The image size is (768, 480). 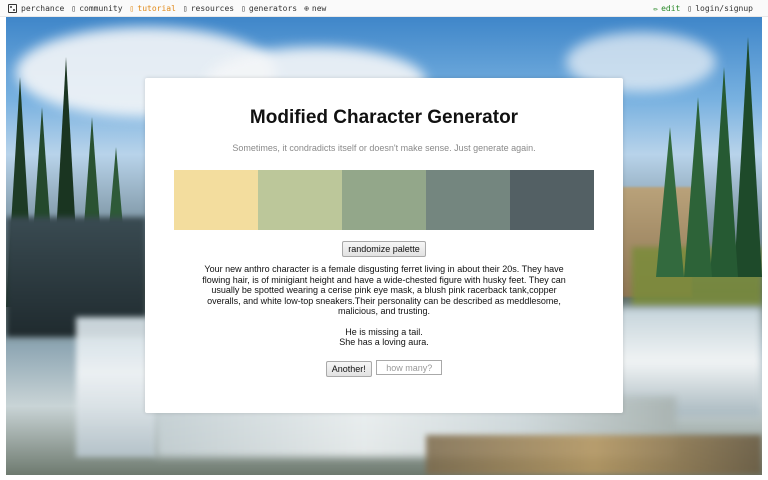 I want to click on extra-trait-line: He is missing a tail., so click(x=384, y=331).